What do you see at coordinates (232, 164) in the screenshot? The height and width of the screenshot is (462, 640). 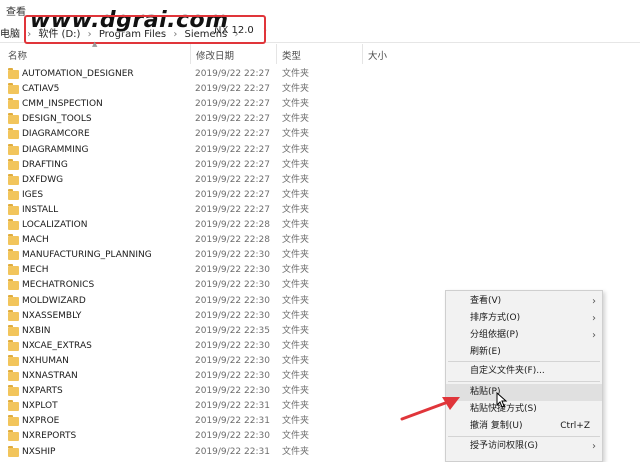 I see `file-date: 2019/9/22 22:27` at bounding box center [232, 164].